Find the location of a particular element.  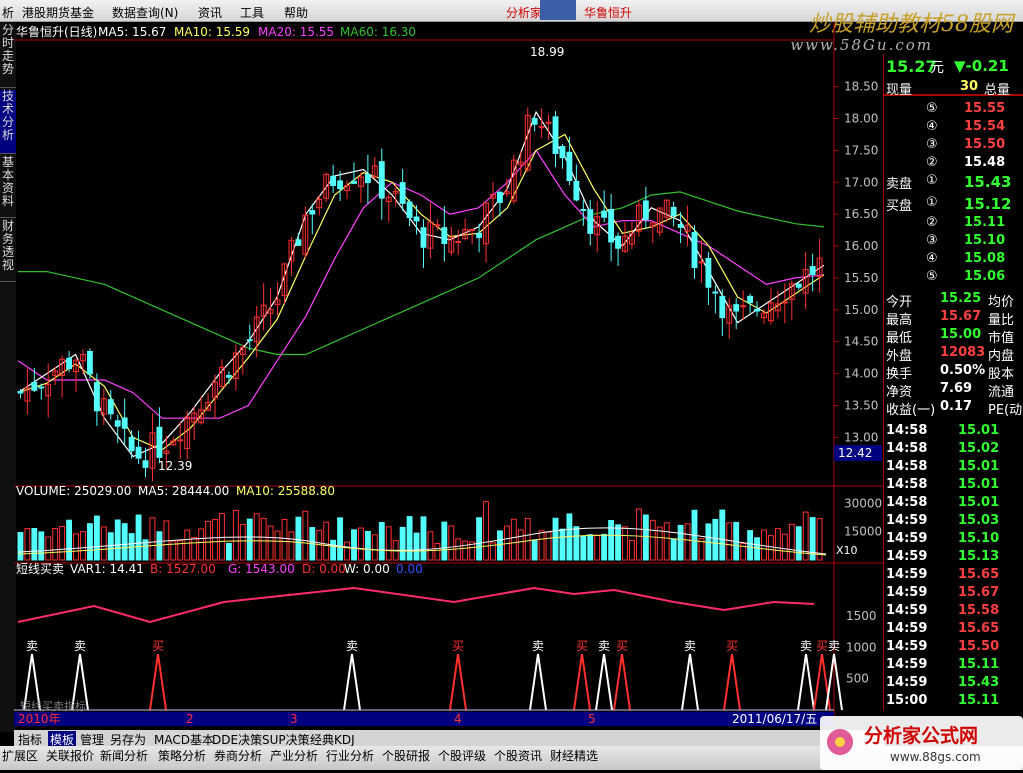

status-tab-related-quote: 关联报价 is located at coordinates (70, 755).